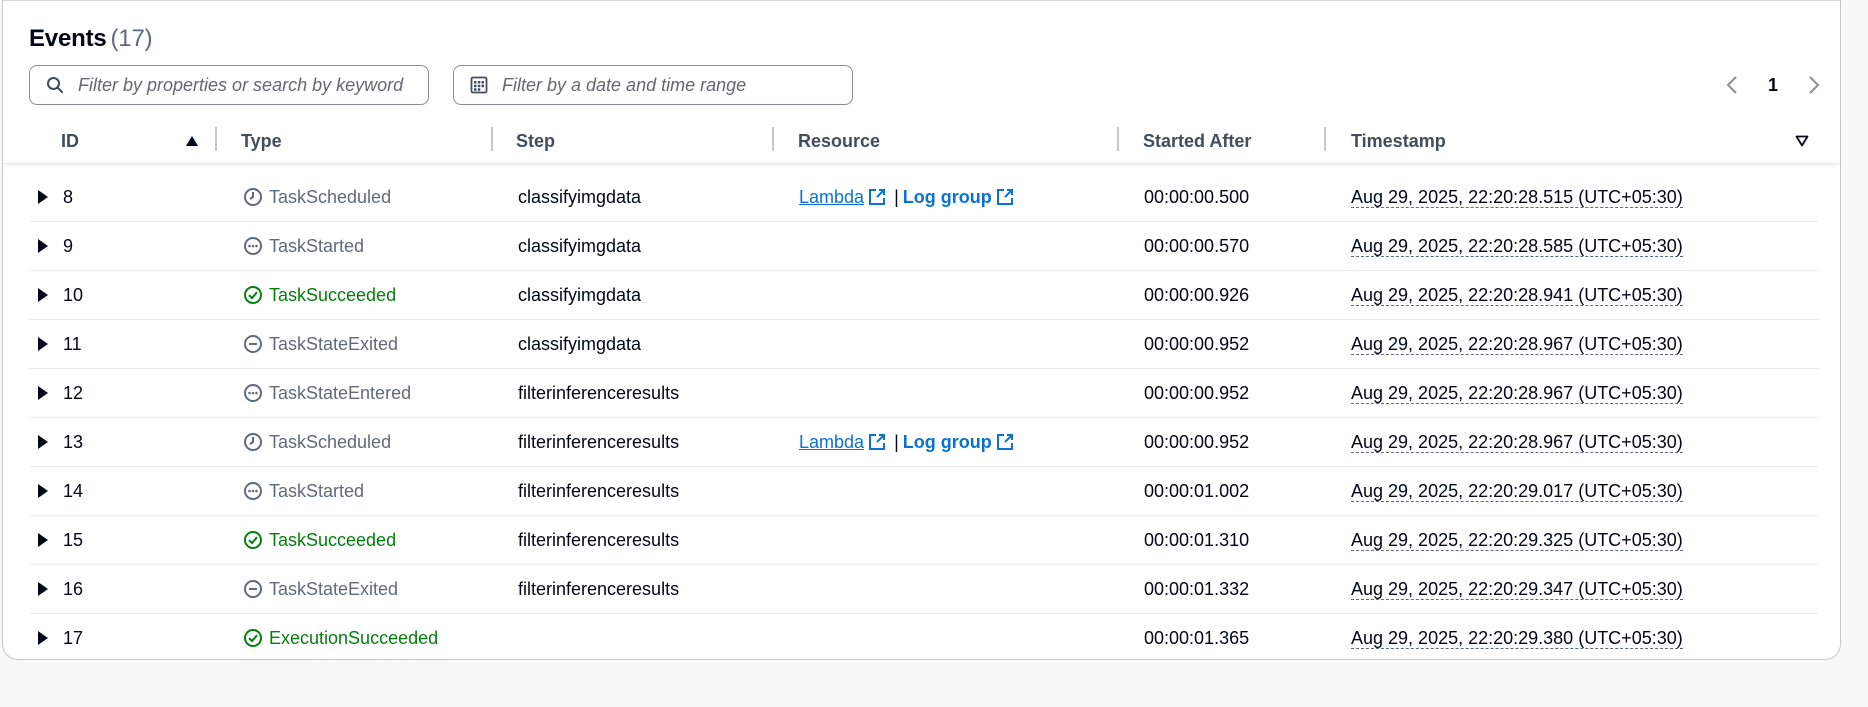 The height and width of the screenshot is (707, 1868). I want to click on sort-ascending-icon, so click(192, 141).